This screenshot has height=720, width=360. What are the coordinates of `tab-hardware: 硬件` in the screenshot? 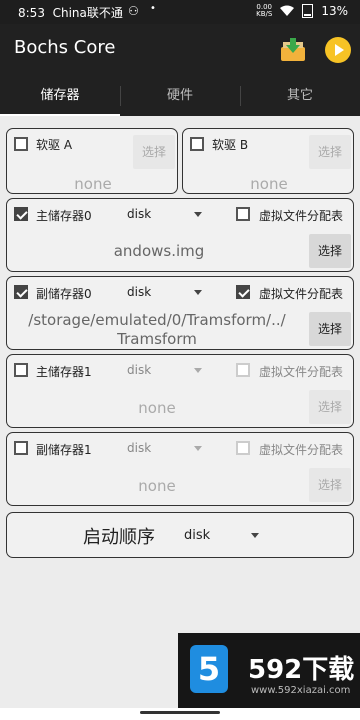 It's located at (180, 96).